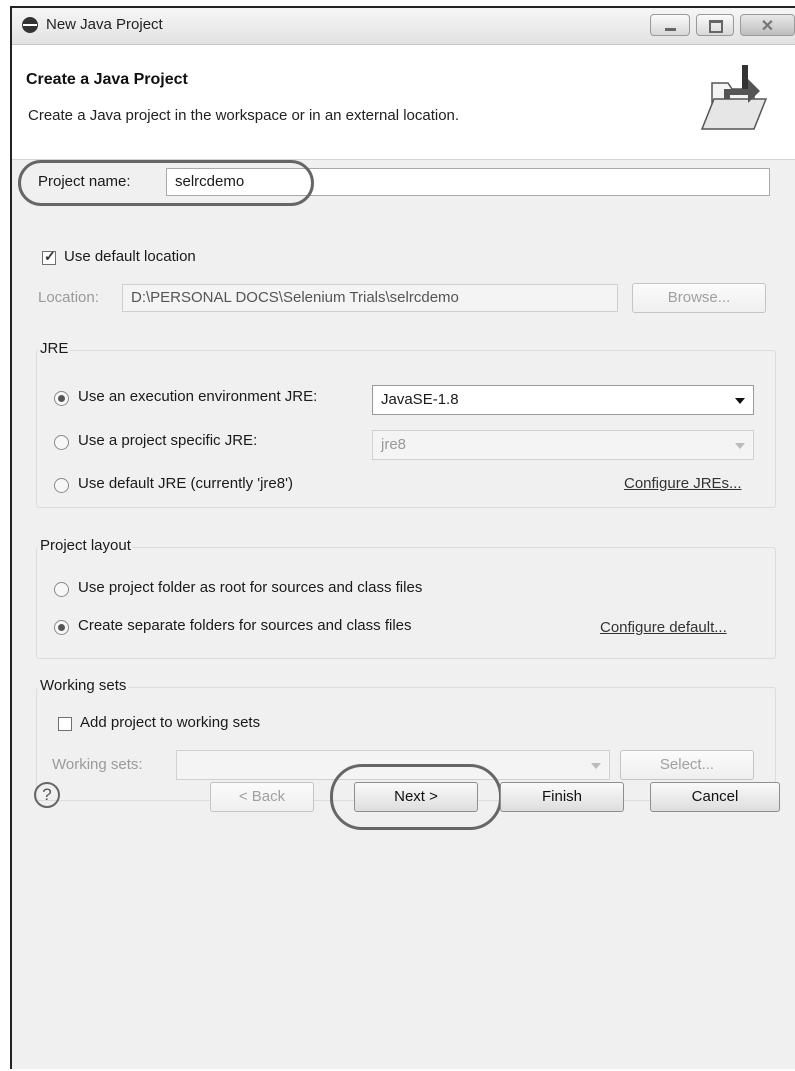 Image resolution: width=795 pixels, height=1071 pixels. I want to click on highlight-ellipse-project-name, so click(166, 183).